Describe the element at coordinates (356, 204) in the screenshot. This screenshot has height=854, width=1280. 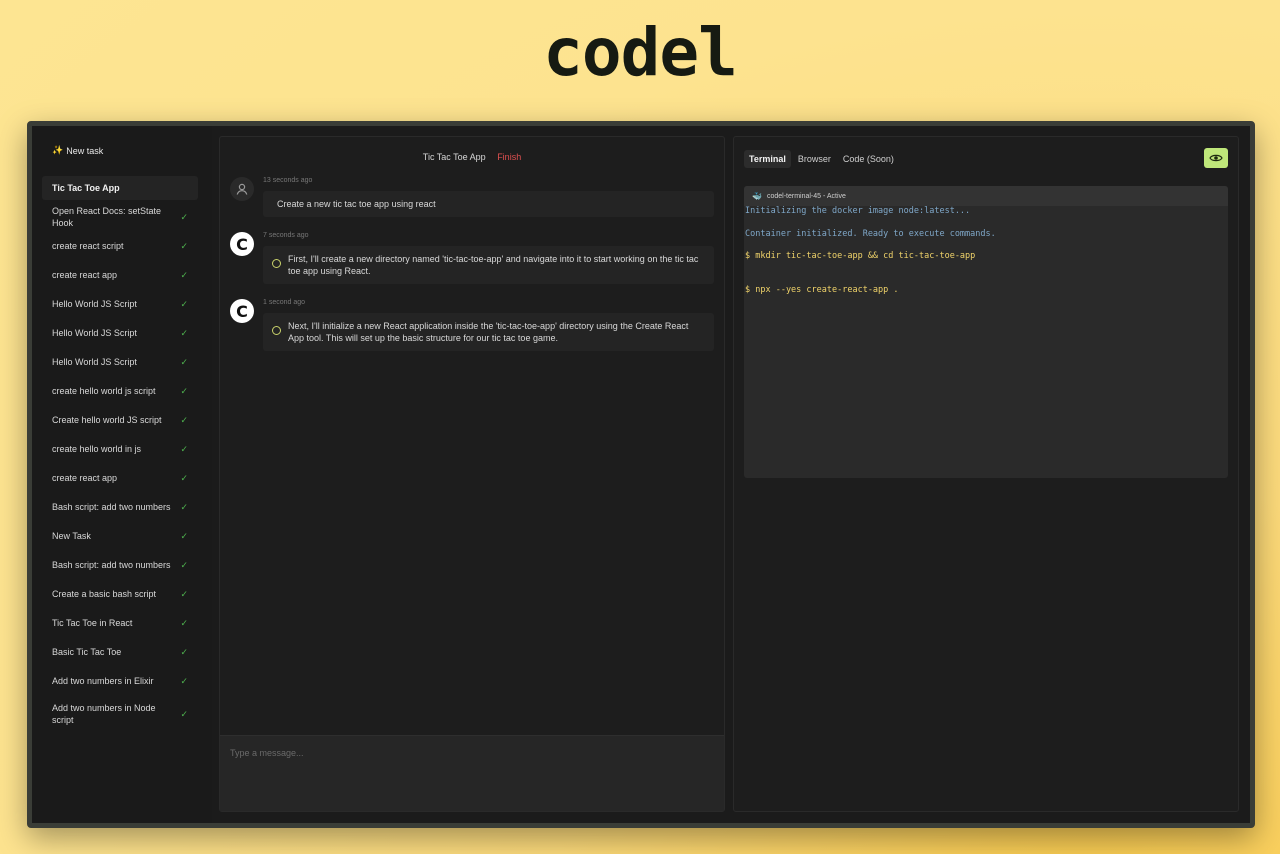
I see `message-text: Create a new tic tac toe app using react` at that location.